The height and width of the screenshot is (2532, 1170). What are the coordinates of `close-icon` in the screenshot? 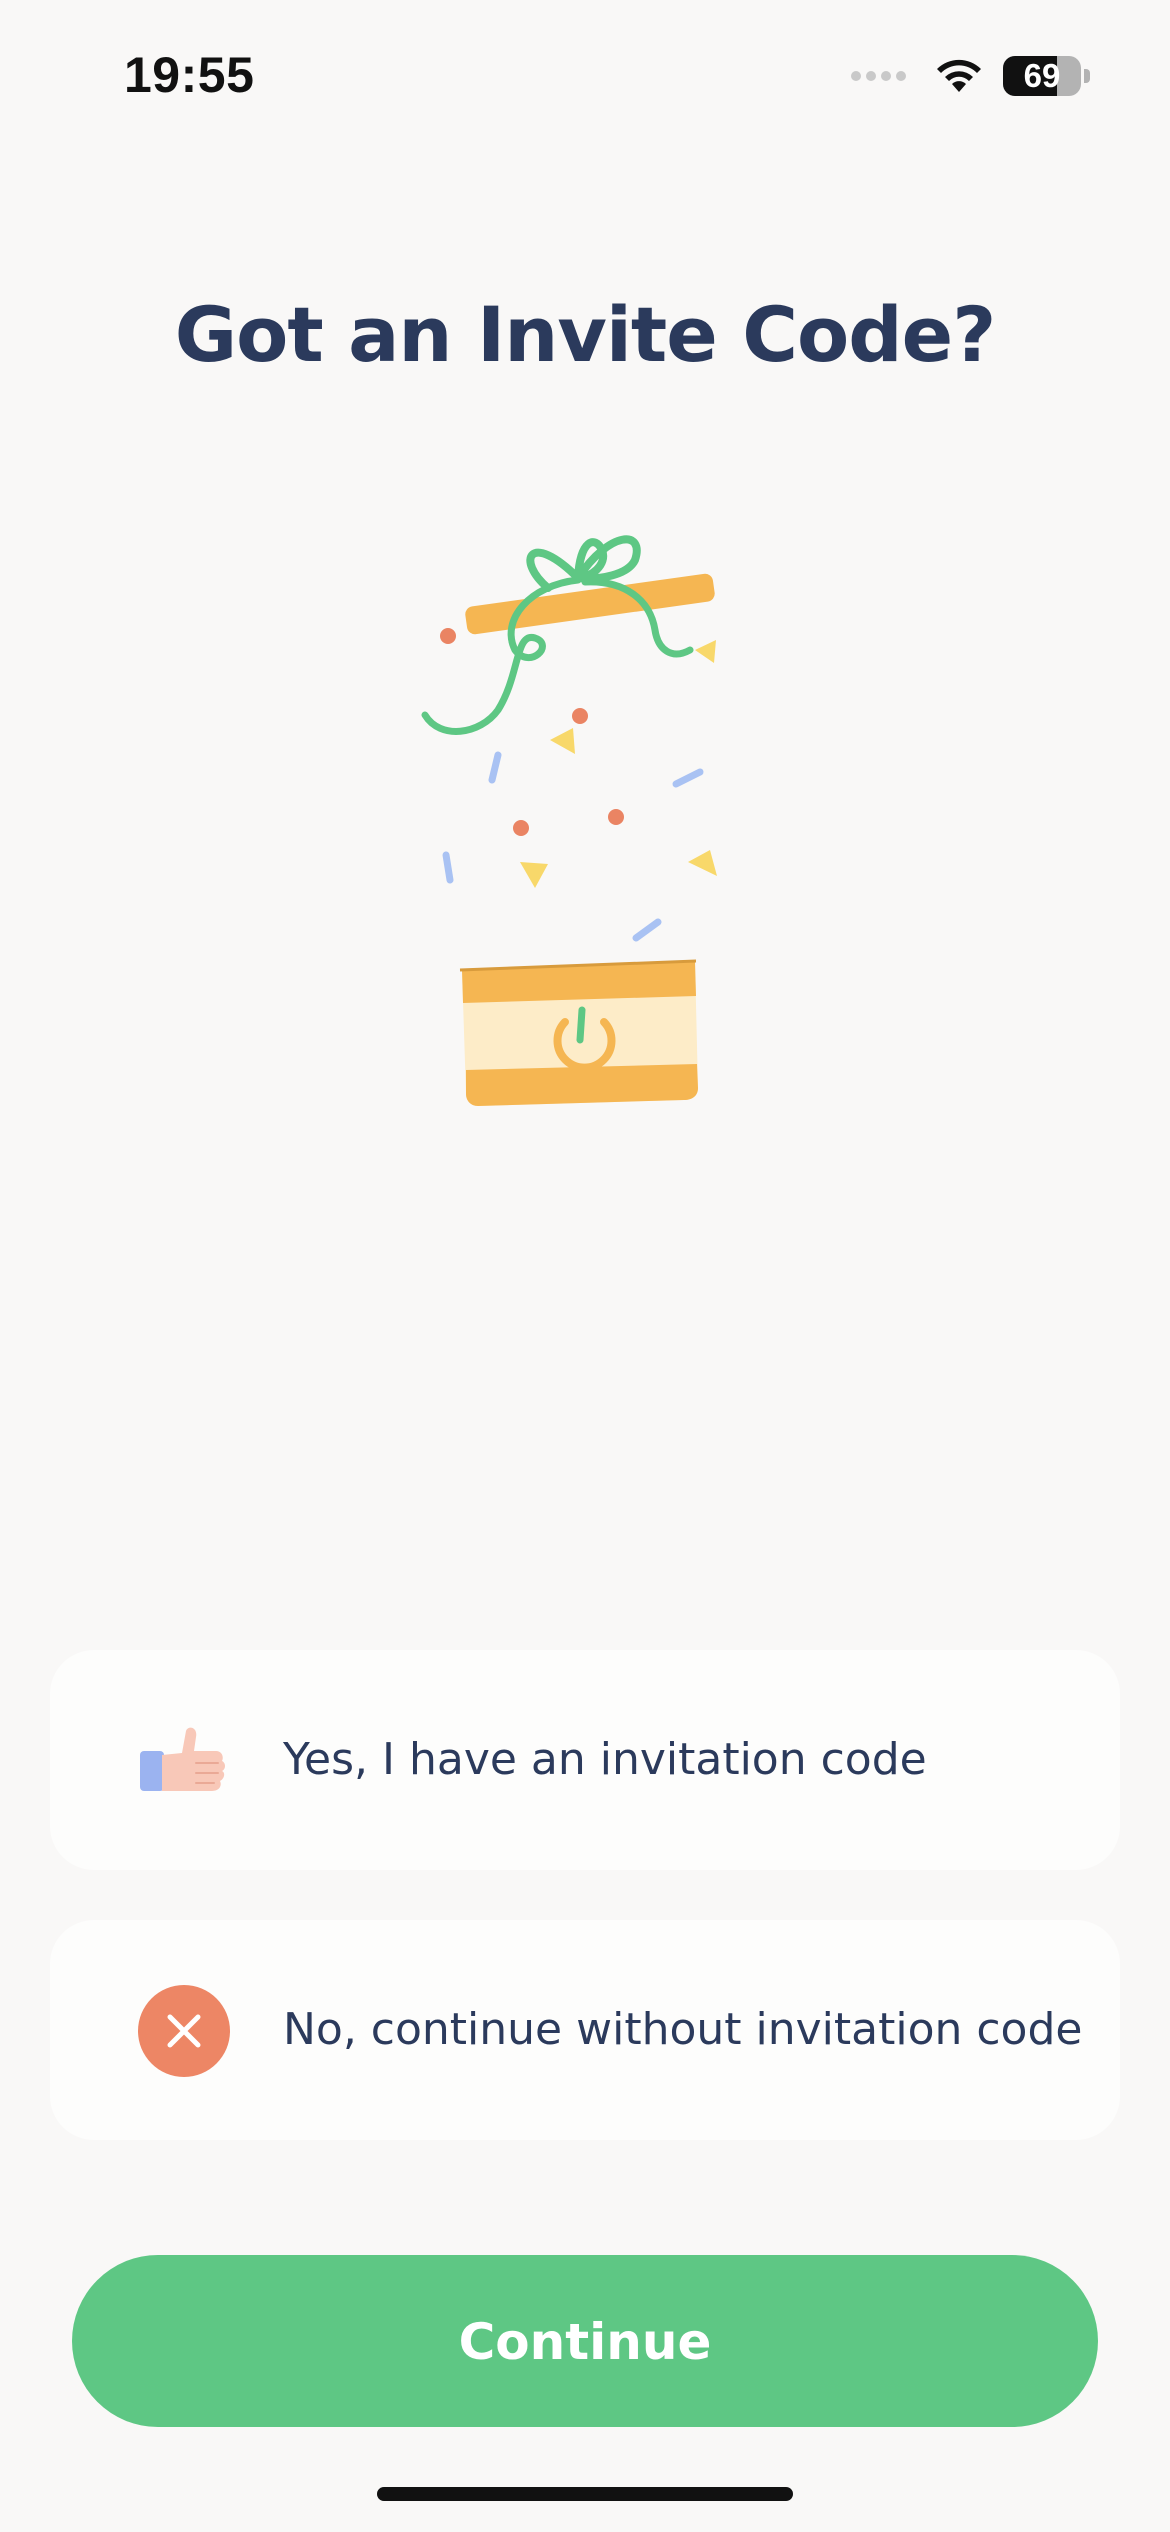 It's located at (184, 2031).